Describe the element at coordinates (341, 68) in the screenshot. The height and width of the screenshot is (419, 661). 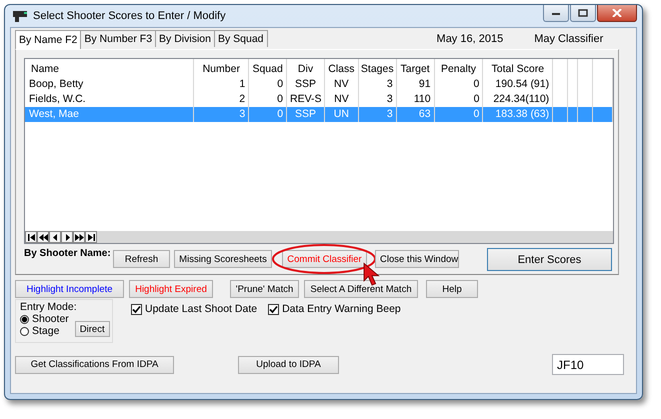
I see `column-header: Class` at that location.